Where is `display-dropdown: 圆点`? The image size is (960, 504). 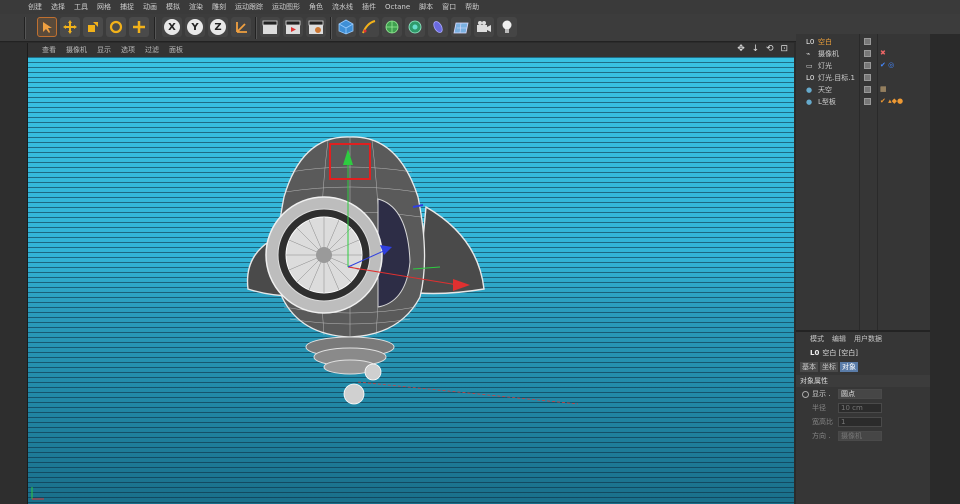
display-dropdown: 圆点 is located at coordinates (860, 394).